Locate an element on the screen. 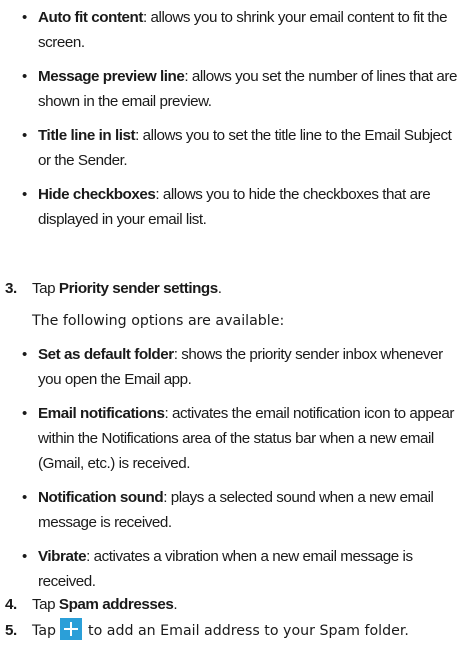  option-term: Hide checkboxes is located at coordinates (97, 194).